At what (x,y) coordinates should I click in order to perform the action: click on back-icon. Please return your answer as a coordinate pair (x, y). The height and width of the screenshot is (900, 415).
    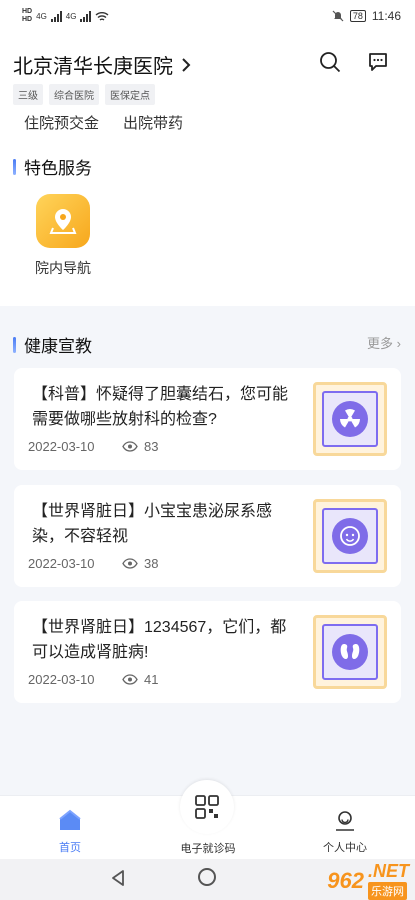
    Looking at the image, I should click on (118, 878).